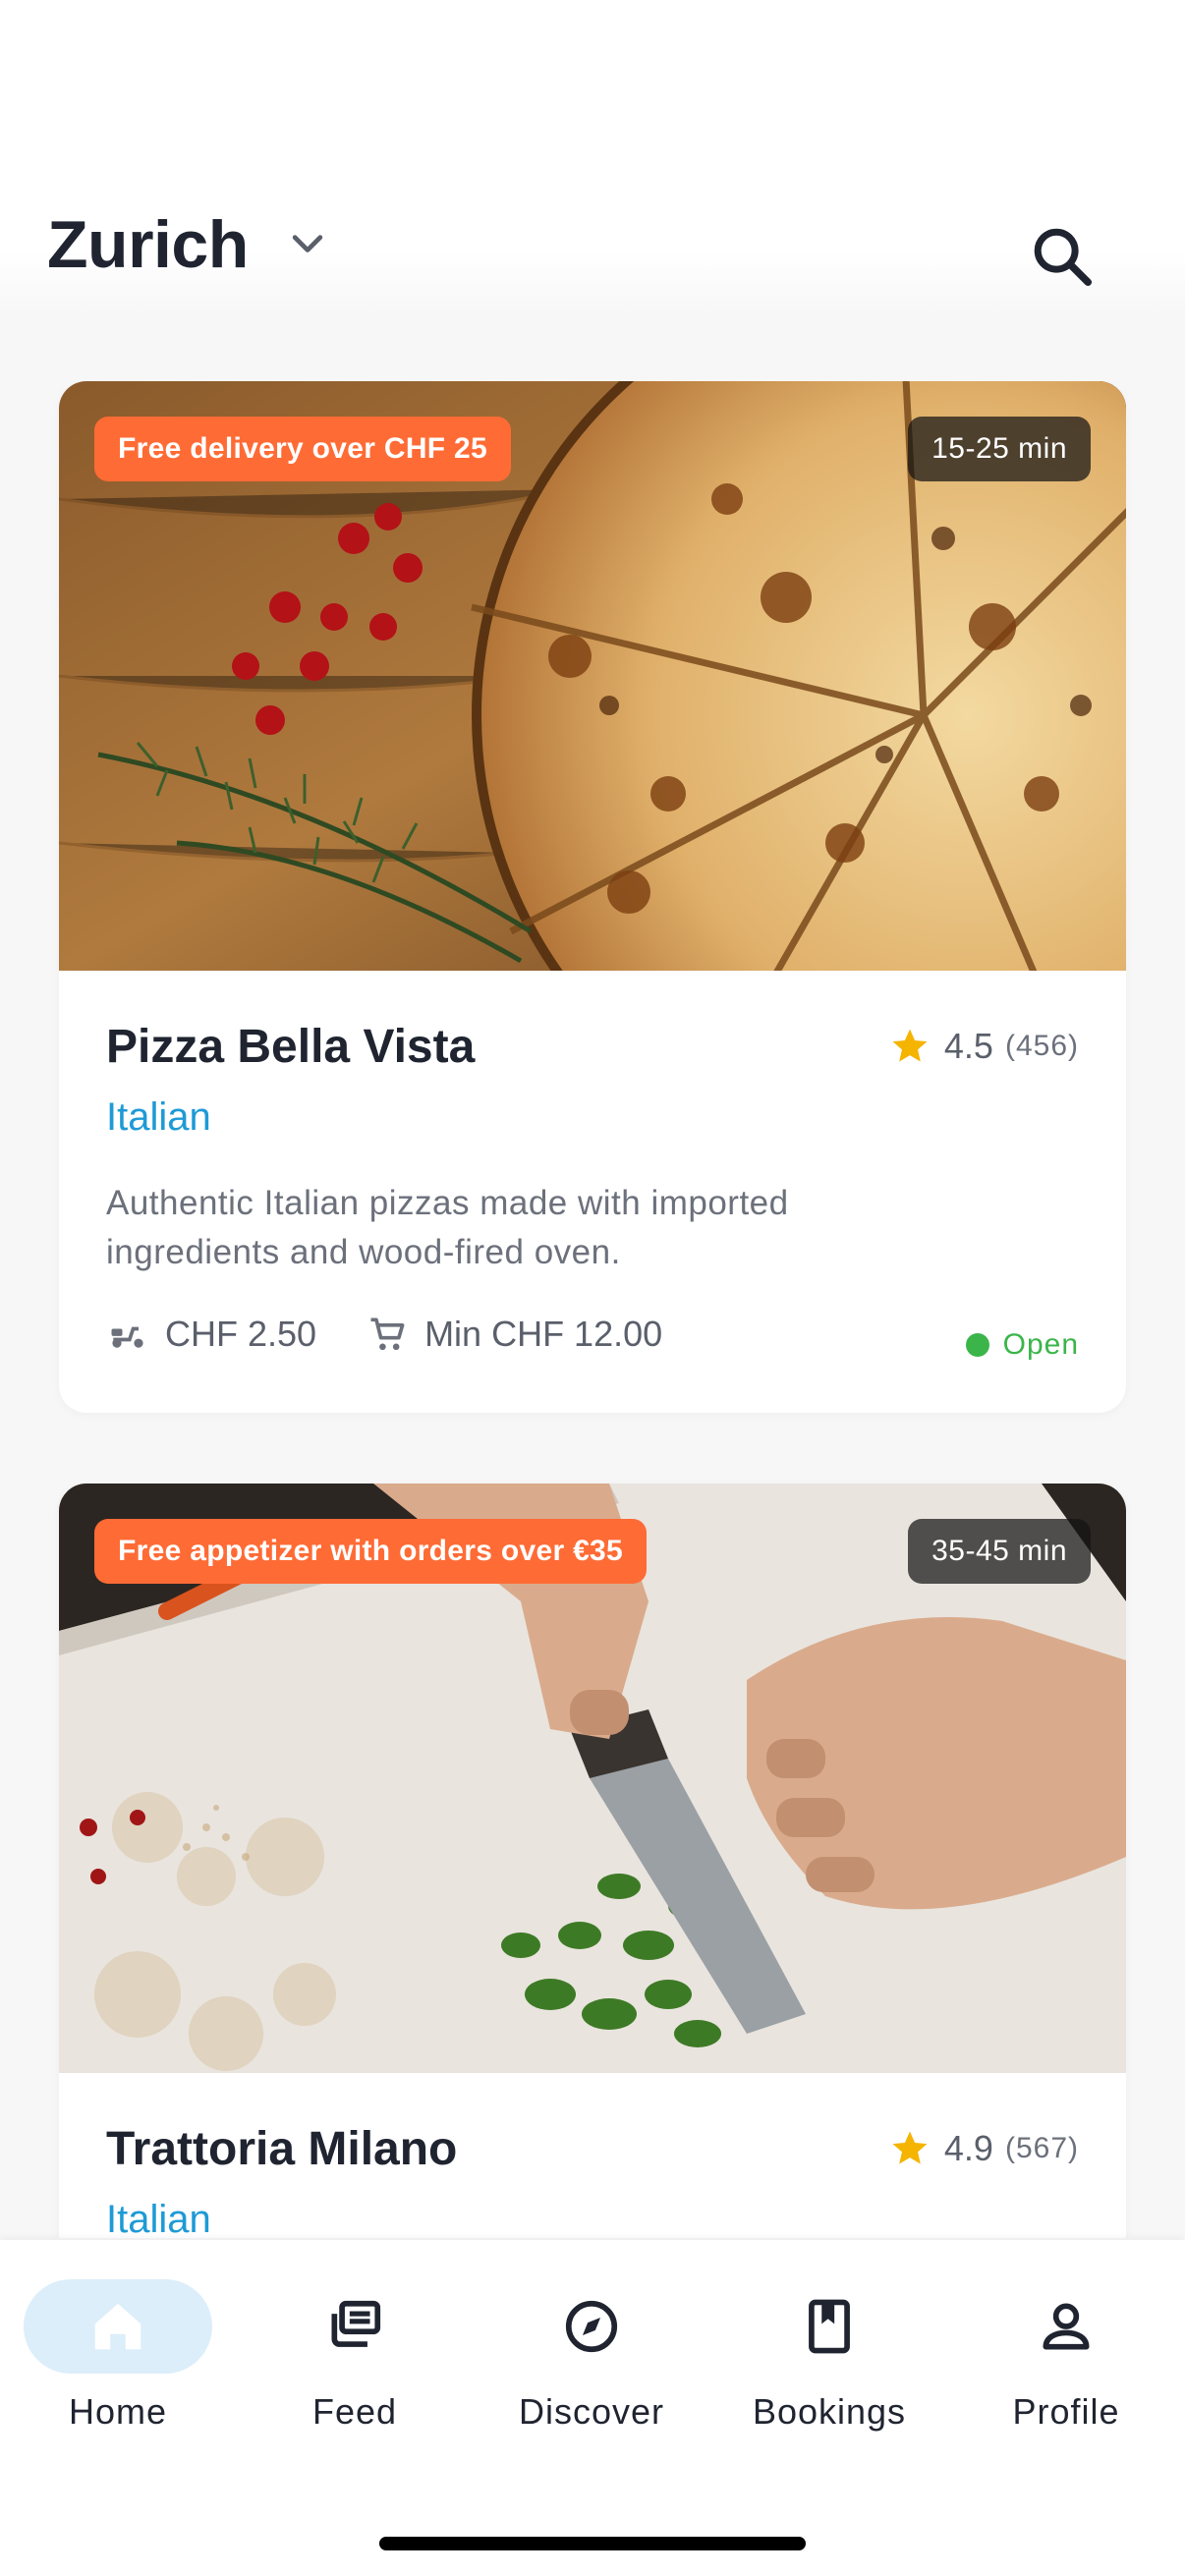 Image resolution: width=1185 pixels, height=2576 pixels. Describe the element at coordinates (829, 2356) in the screenshot. I see `nav-bookings: Bookings` at that location.